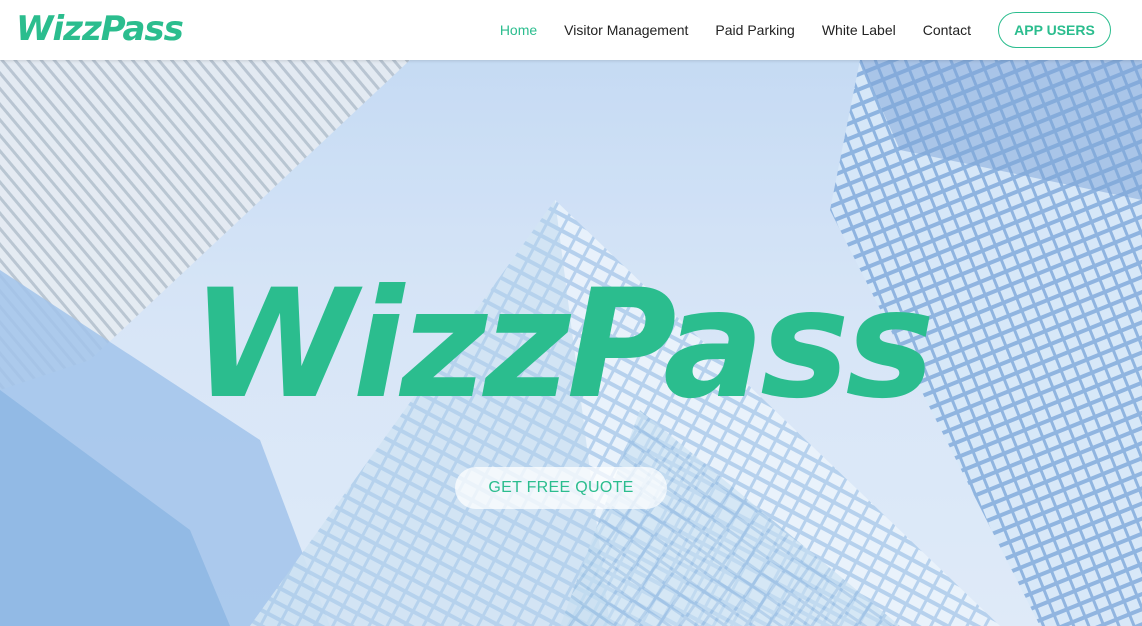 The image size is (1142, 626). Describe the element at coordinates (626, 30) in the screenshot. I see `nav-item-visitor-management: Visitor Management` at that location.